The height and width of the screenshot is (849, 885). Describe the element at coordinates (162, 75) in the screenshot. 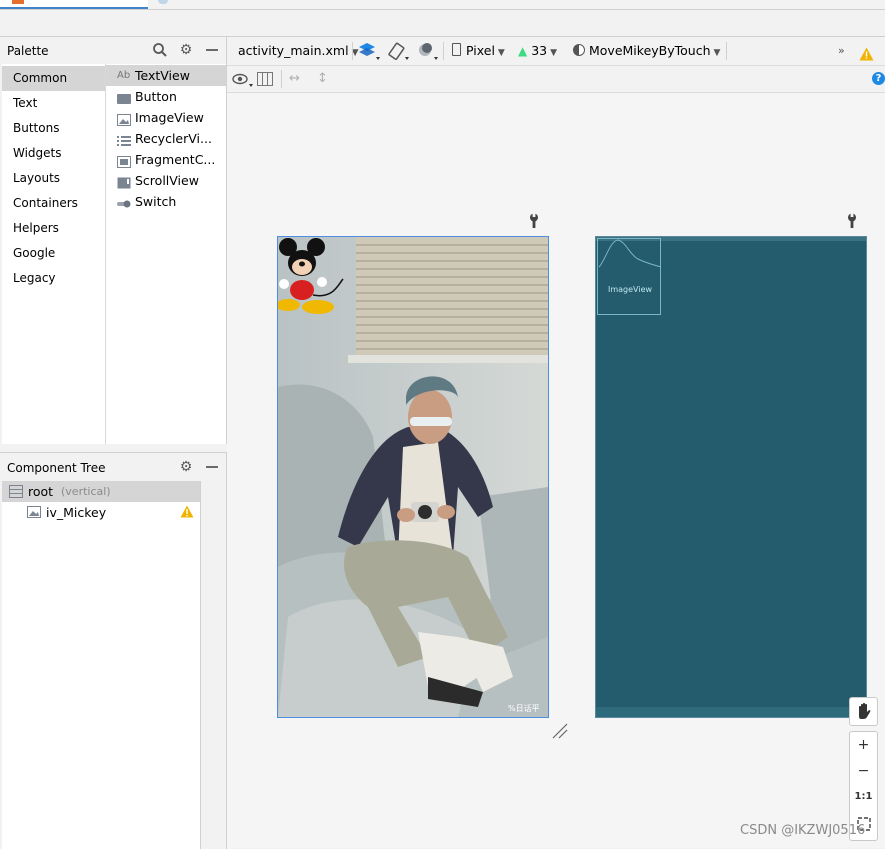

I see `palette-item-label: TextView` at that location.